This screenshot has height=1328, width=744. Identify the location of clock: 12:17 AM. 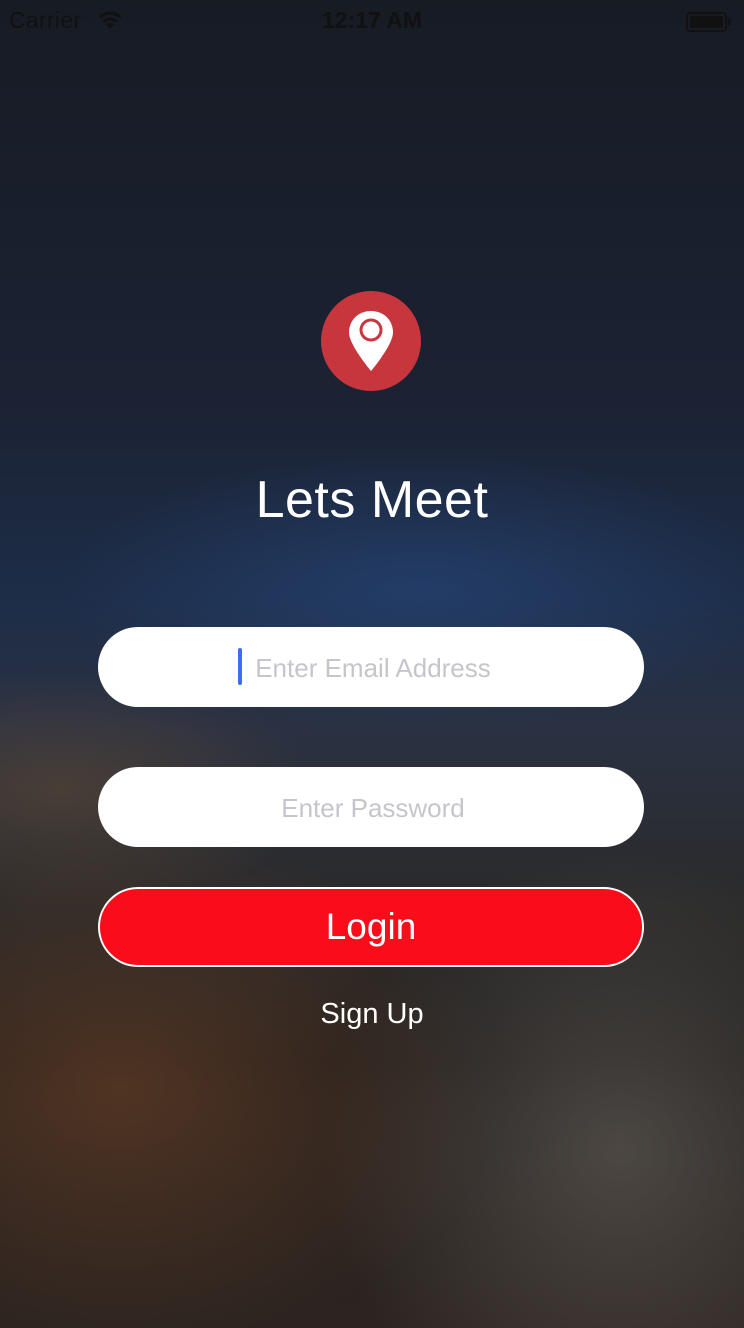
(372, 20).